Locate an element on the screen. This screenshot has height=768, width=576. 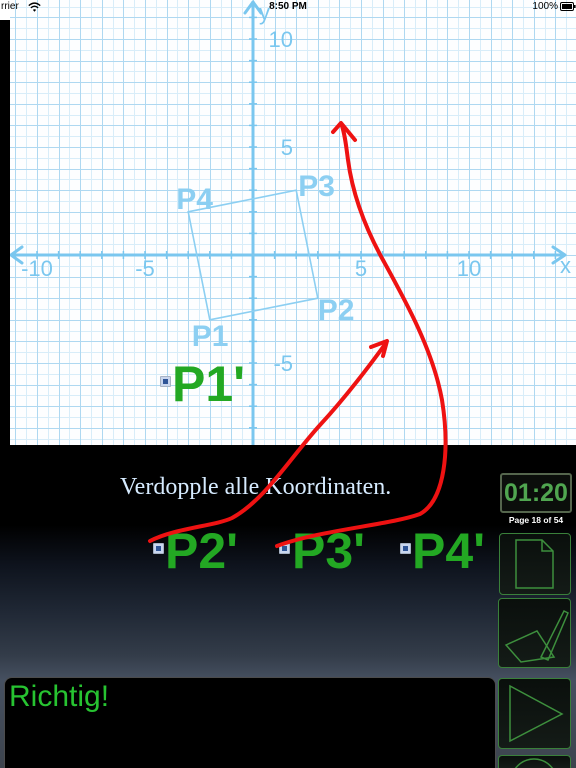
page-indicator: Page 18 of 54 is located at coordinates (536, 520).